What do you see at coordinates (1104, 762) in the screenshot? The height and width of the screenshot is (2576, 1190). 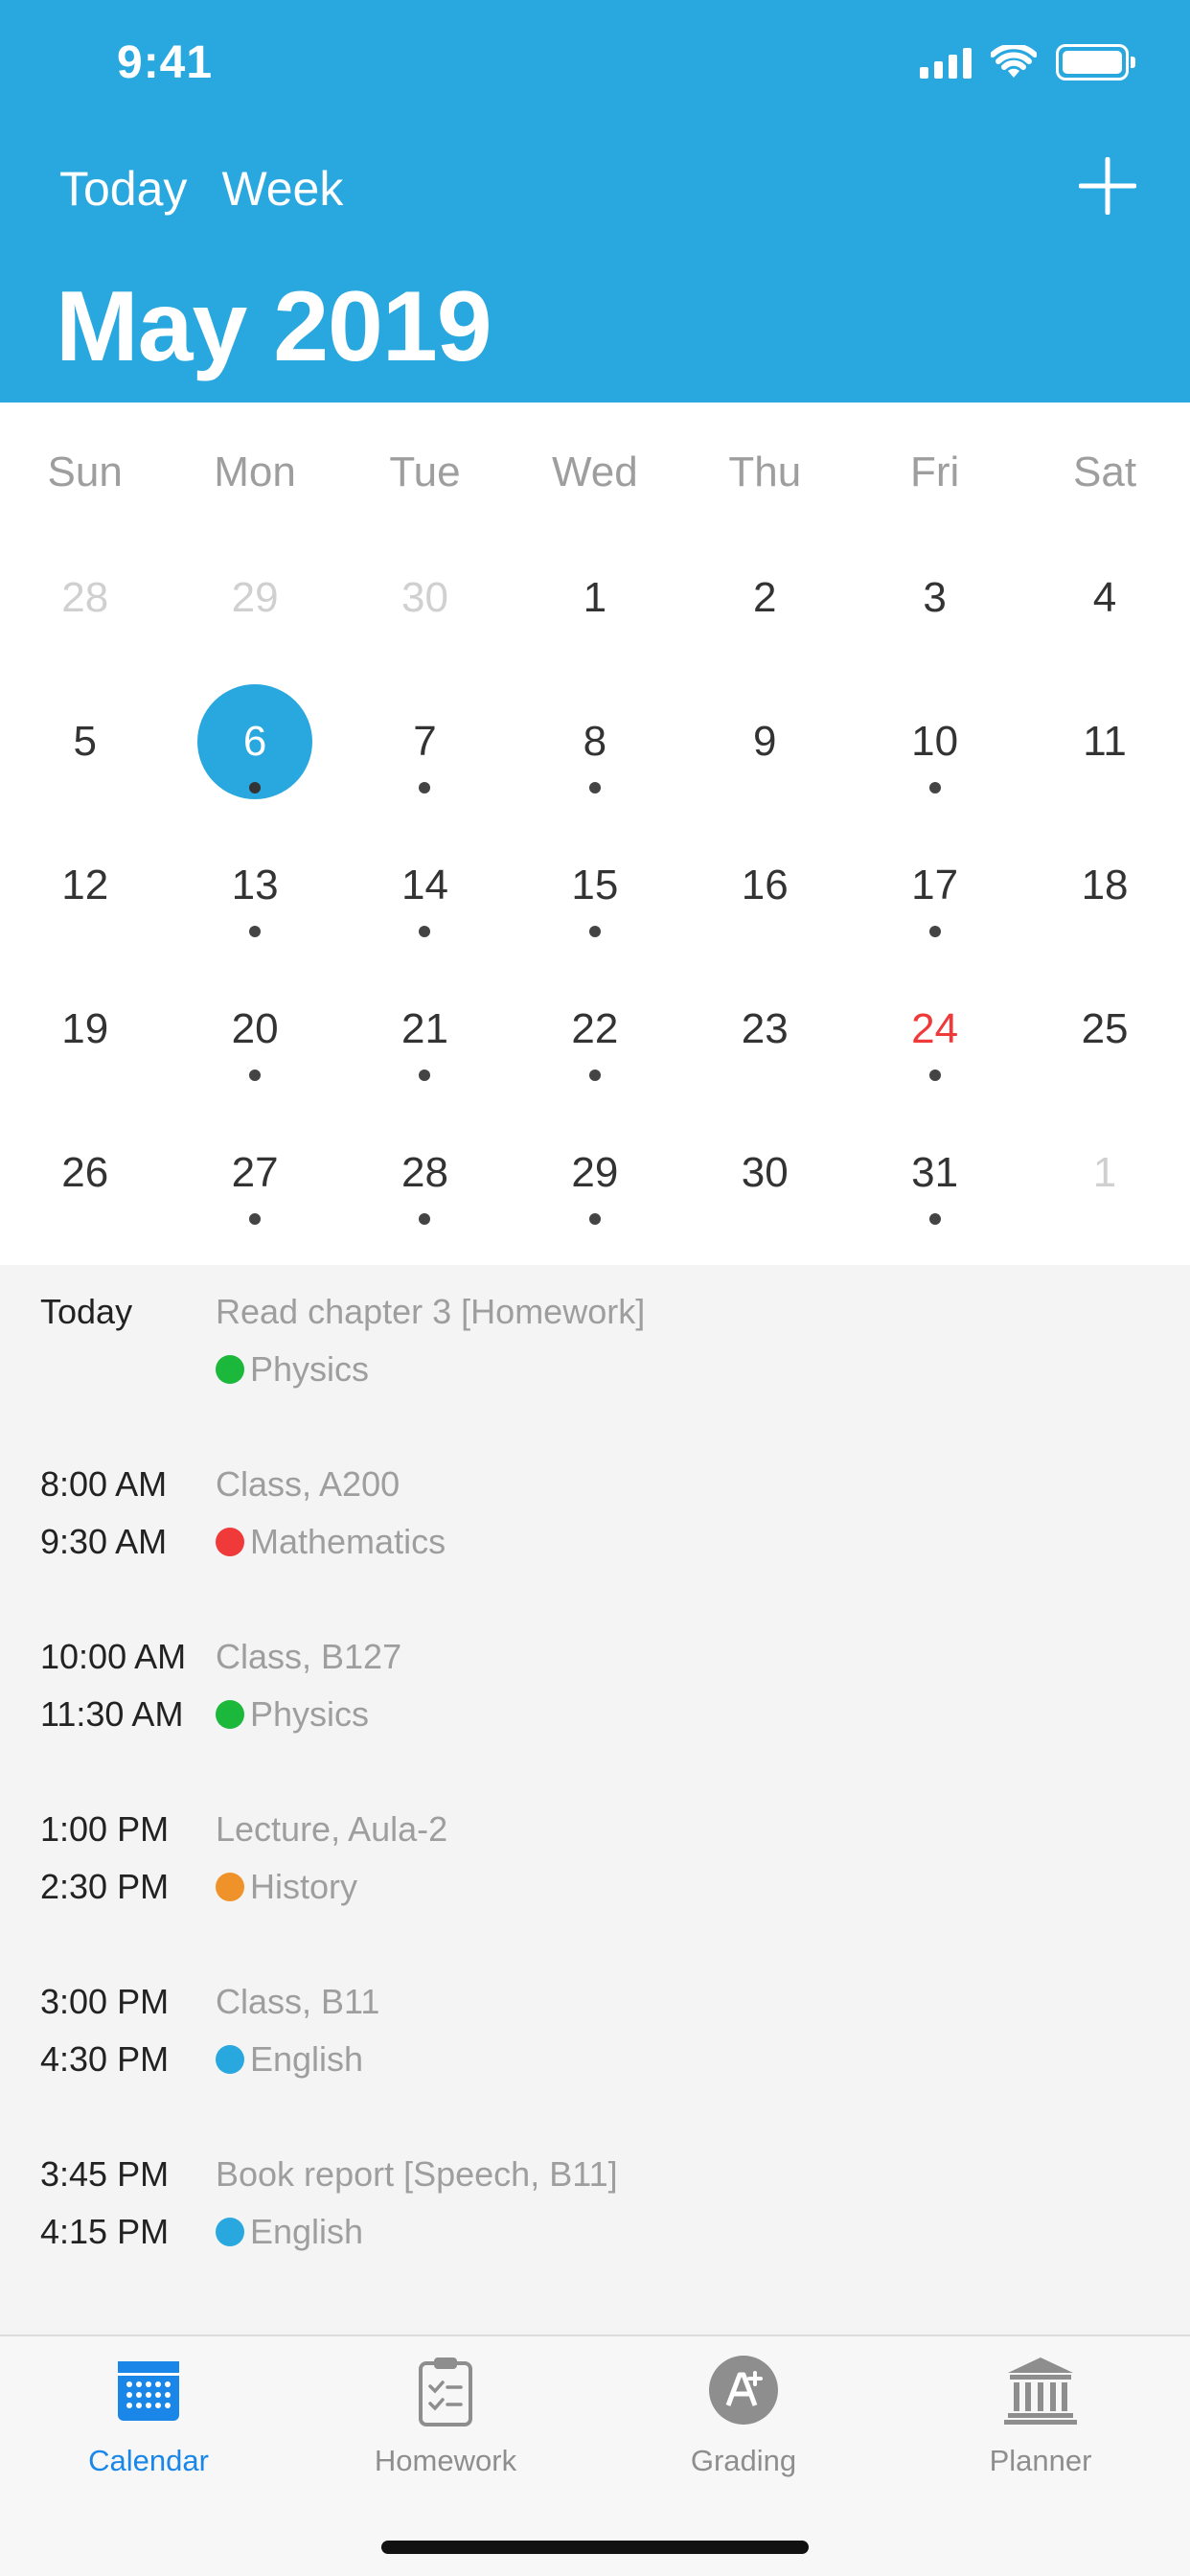 I see `calendar-day: 11` at bounding box center [1104, 762].